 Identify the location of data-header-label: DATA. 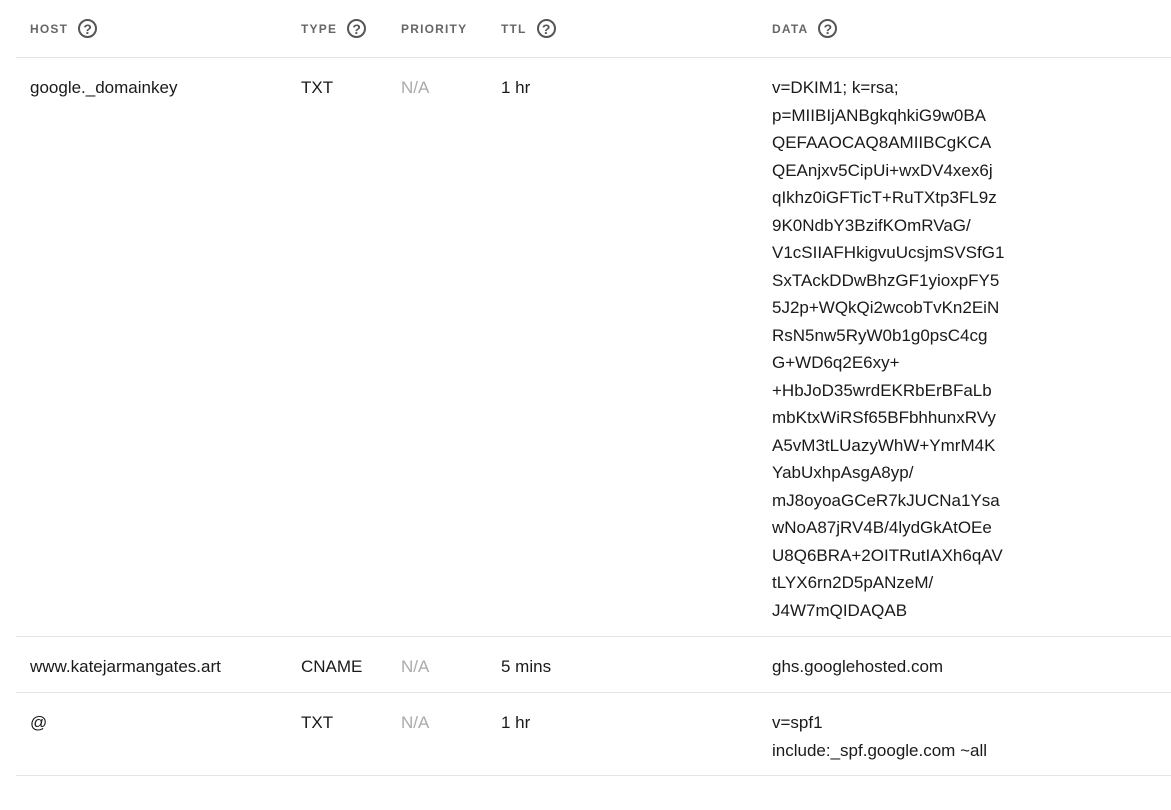
(790, 28).